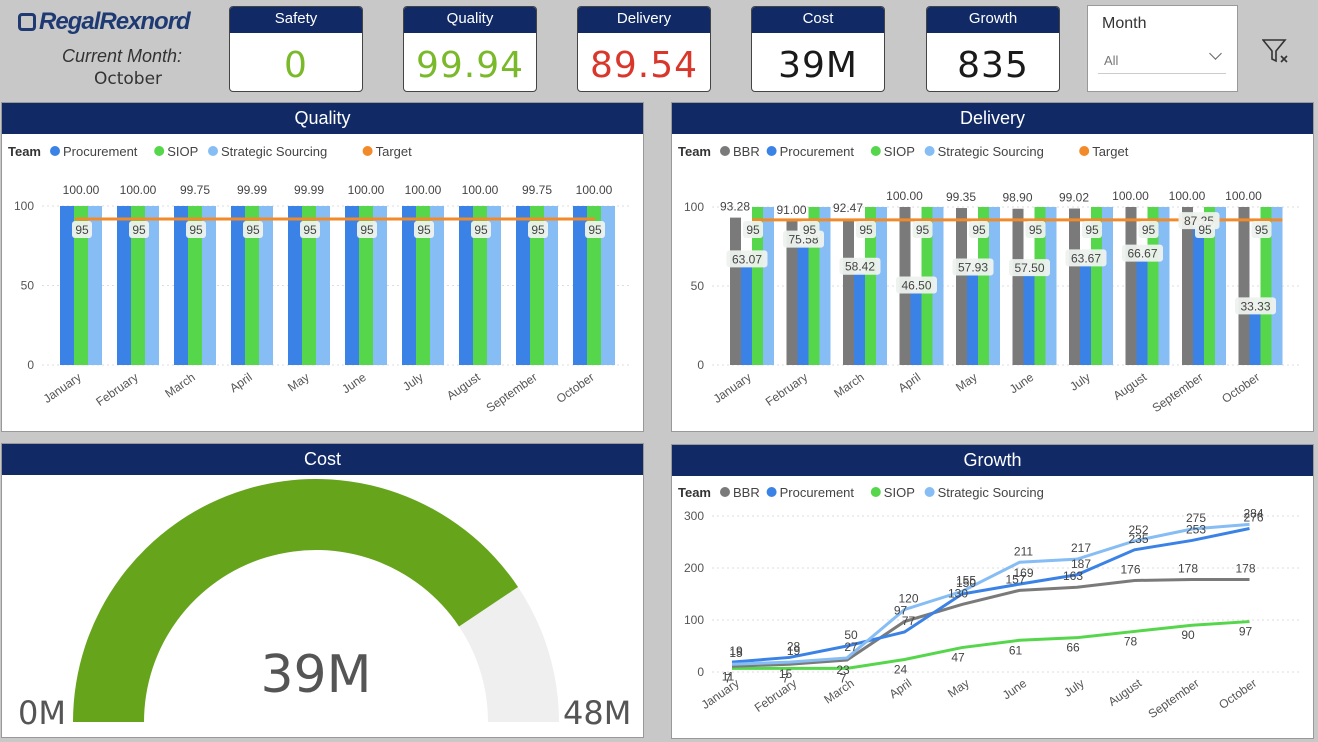 The width and height of the screenshot is (1318, 742). I want to click on chevron-down-icon, so click(1215, 53).